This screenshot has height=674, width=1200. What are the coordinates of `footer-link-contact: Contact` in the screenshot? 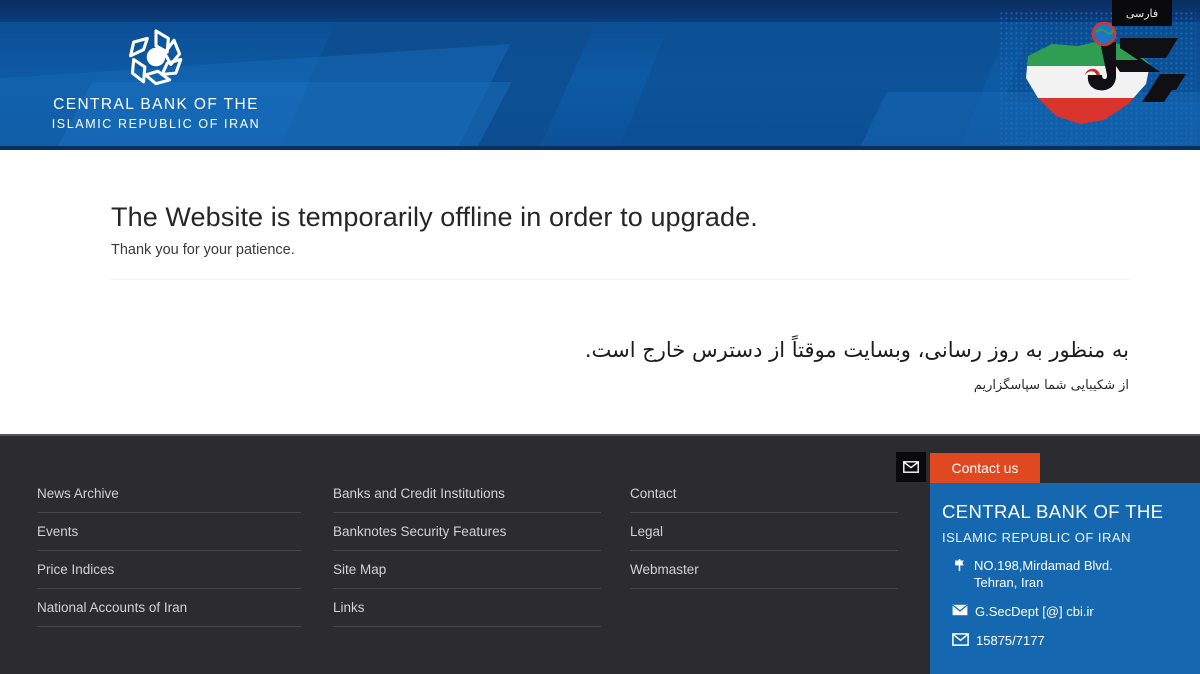 It's located at (764, 499).